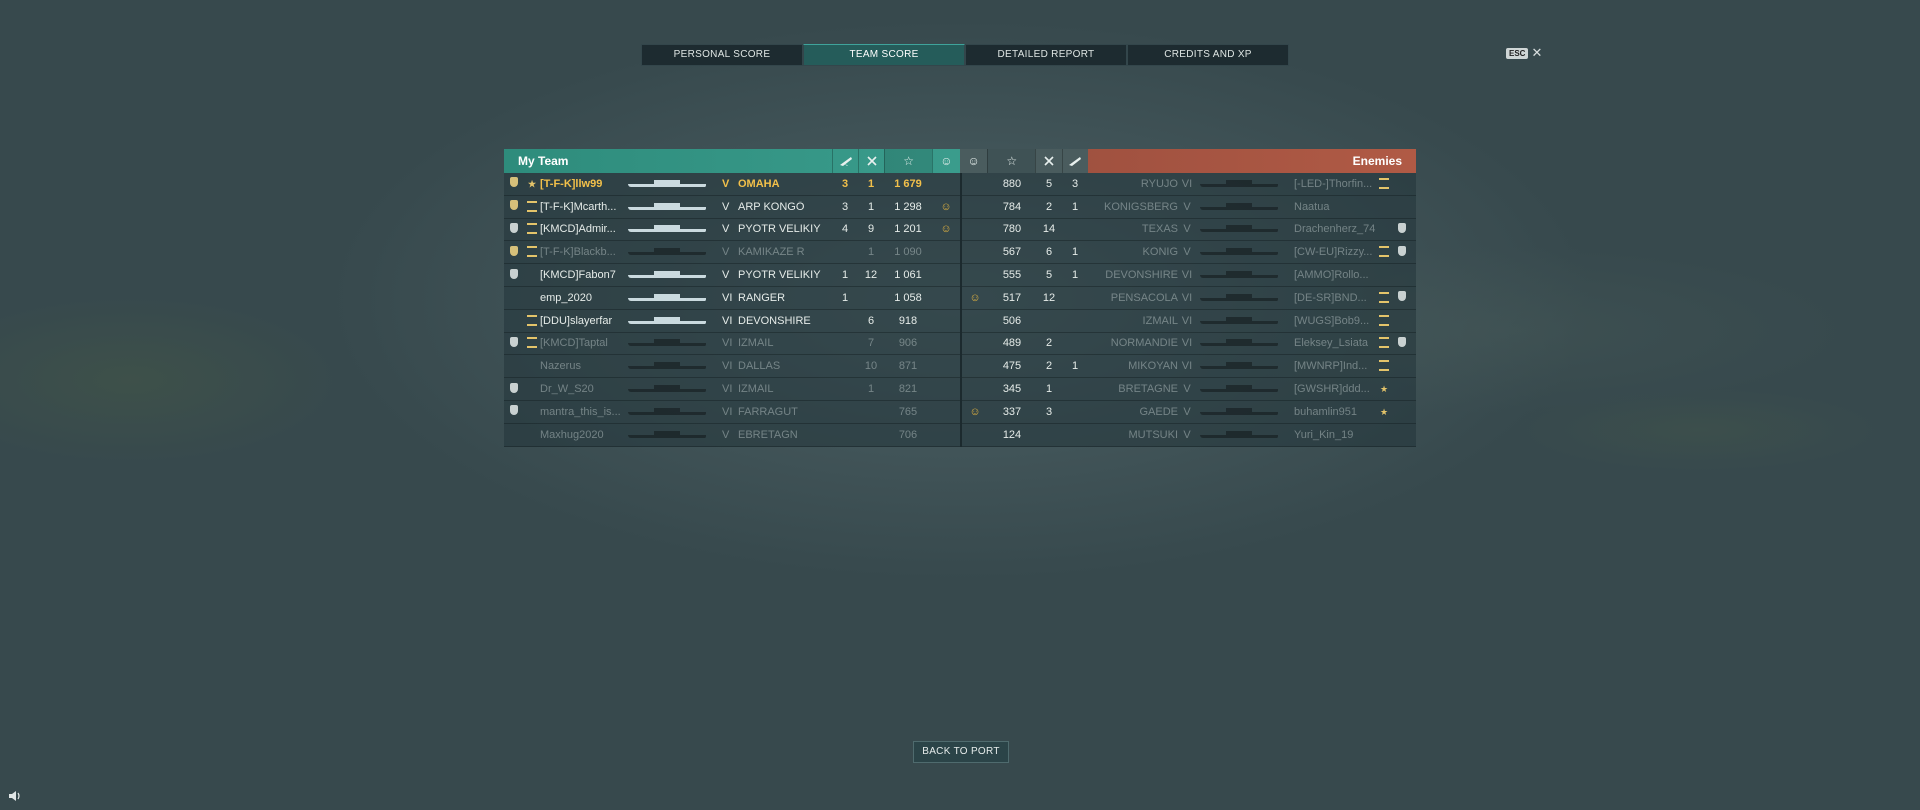 The image size is (1920, 810). Describe the element at coordinates (845, 206) in the screenshot. I see `planes-destroyed: 3` at that location.